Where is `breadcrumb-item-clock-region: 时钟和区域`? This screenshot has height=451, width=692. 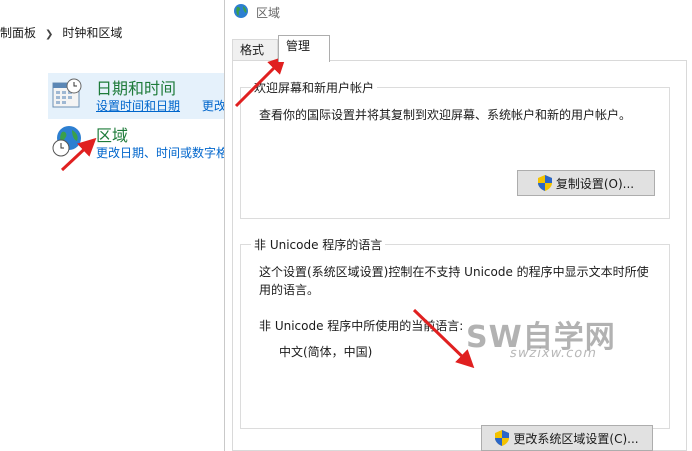
breadcrumb-item-clock-region: 时钟和区域 is located at coordinates (92, 33).